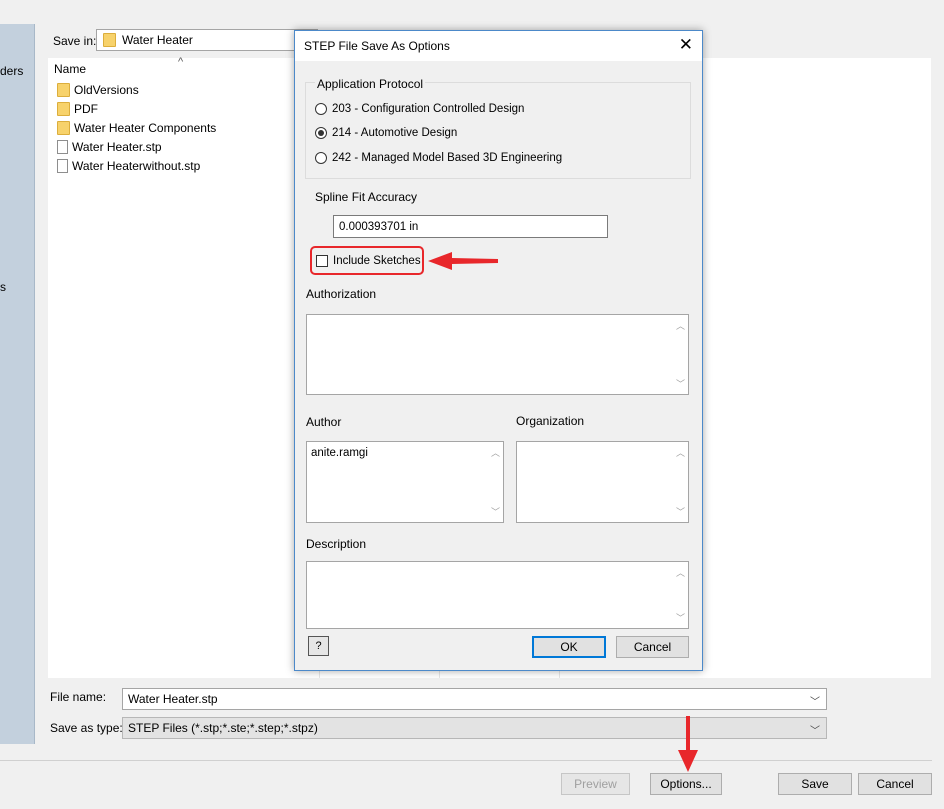  Describe the element at coordinates (498, 46) in the screenshot. I see `dialog-titlebar: STEP File Save As Options ✕` at that location.